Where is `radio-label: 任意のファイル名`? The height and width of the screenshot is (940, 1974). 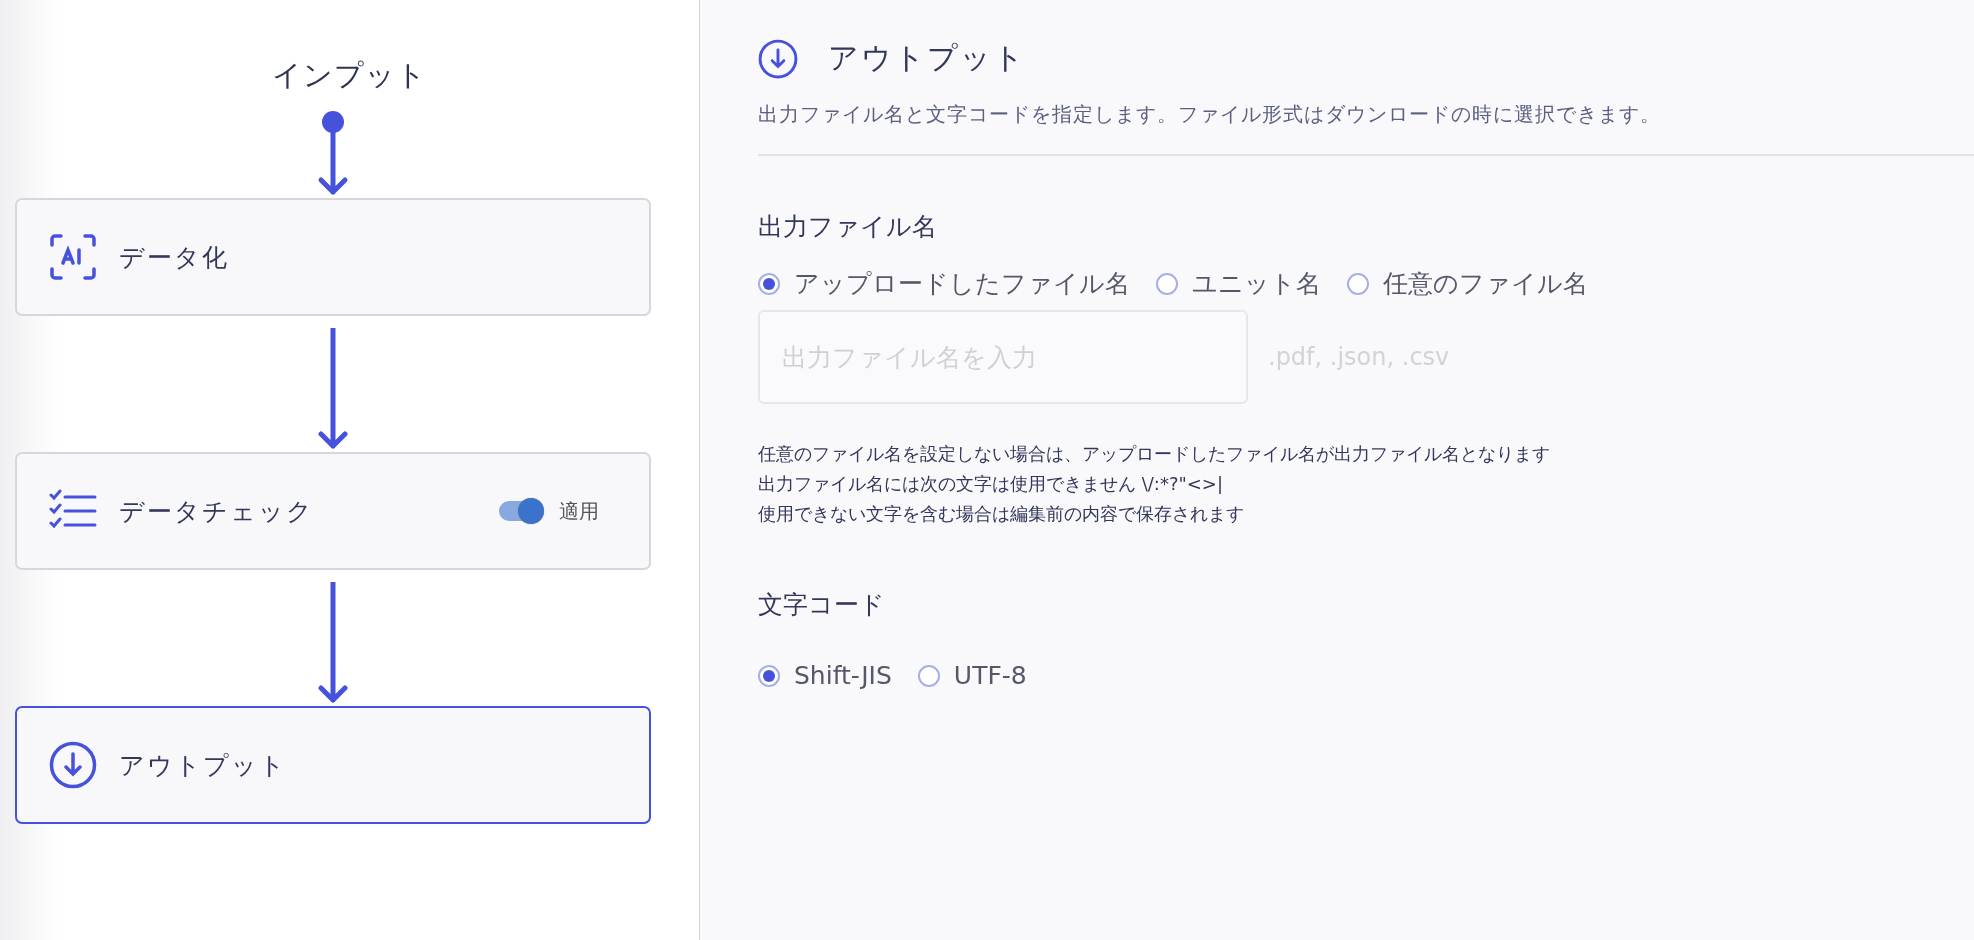
radio-label: 任意のファイル名 is located at coordinates (1485, 284).